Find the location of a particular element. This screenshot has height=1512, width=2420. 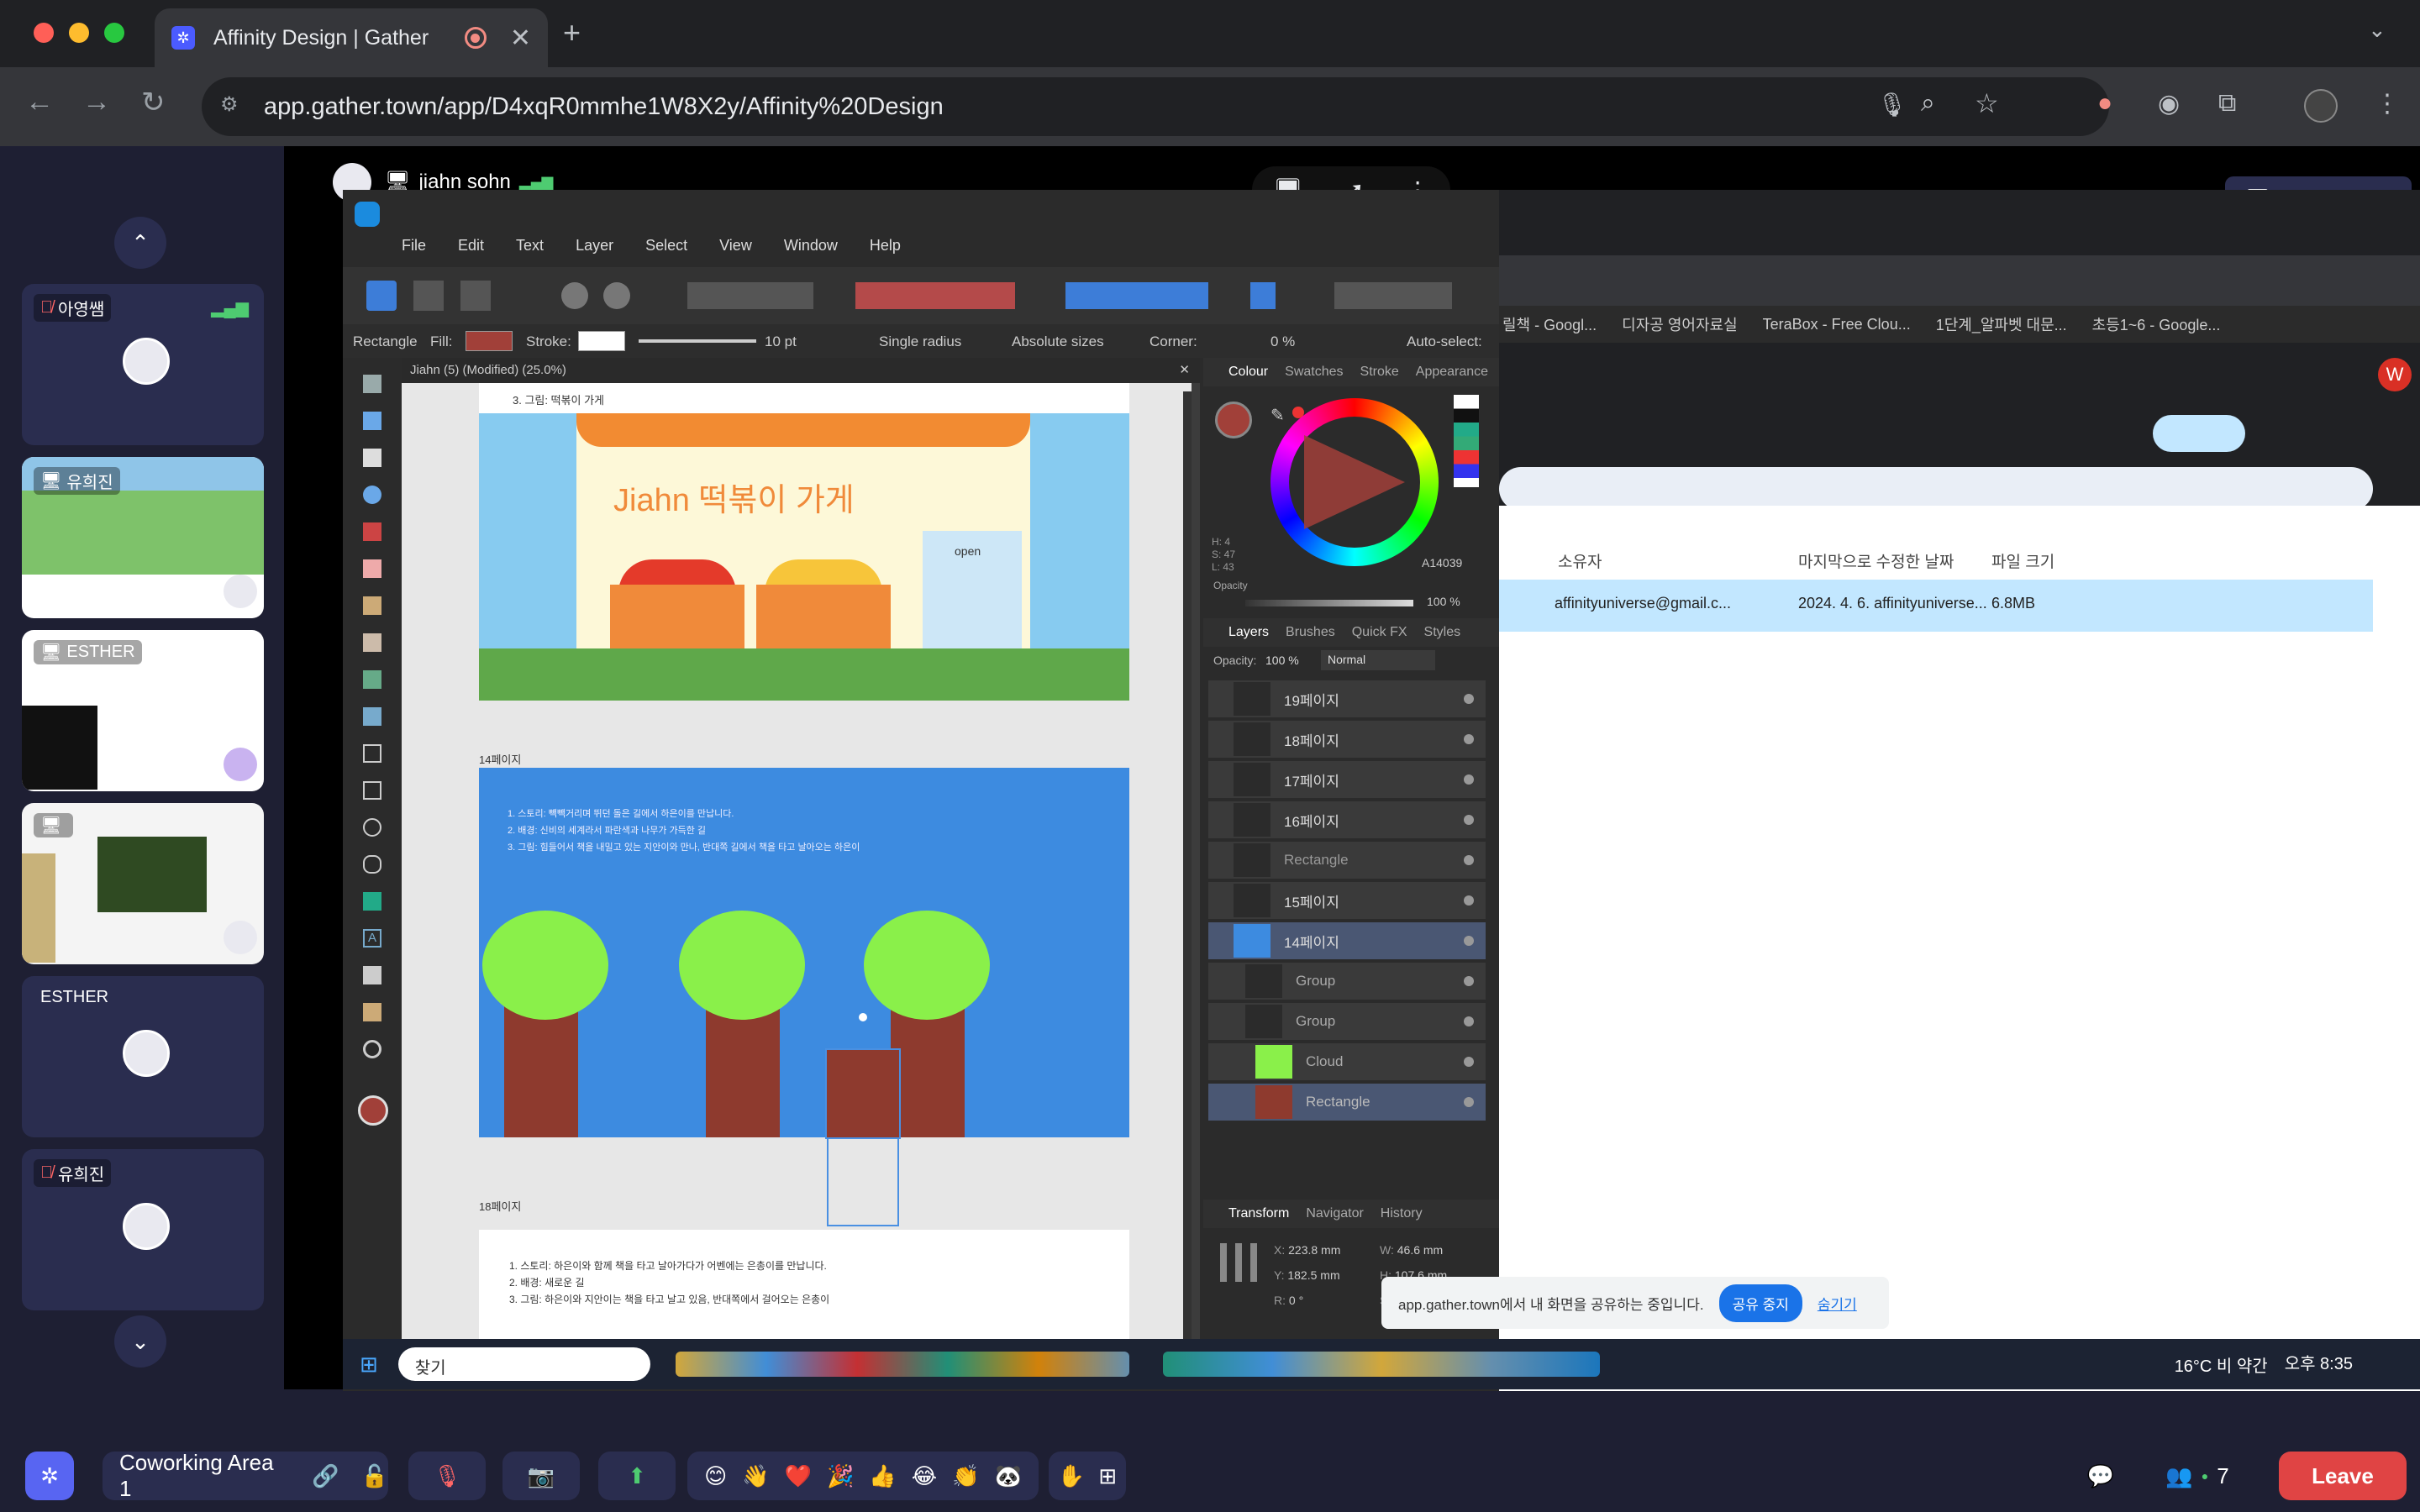

boolean-buttons is located at coordinates (935, 295).